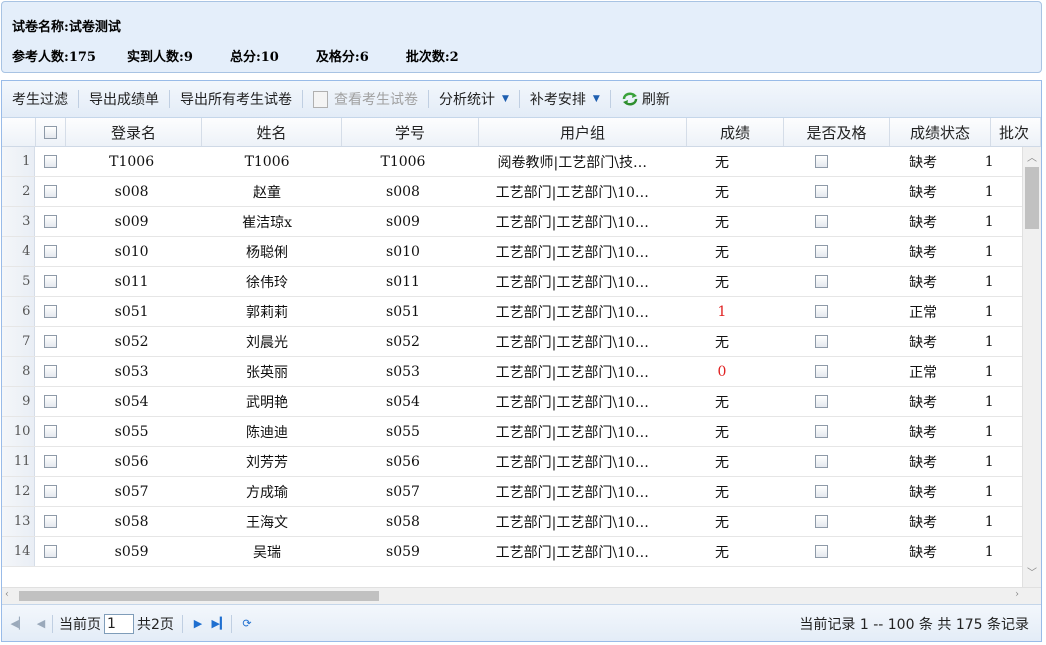  I want to click on col-header-score: 成绩, so click(735, 132).